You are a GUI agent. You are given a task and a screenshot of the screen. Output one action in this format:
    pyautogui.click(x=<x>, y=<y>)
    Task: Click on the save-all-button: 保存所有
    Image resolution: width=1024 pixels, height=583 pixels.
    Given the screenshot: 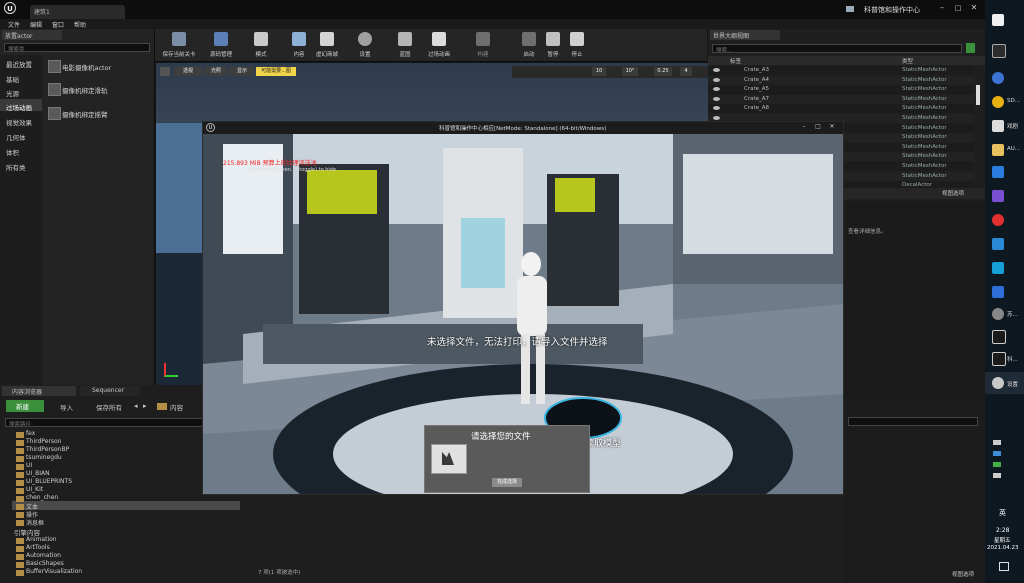 What is the action you would take?
    pyautogui.click(x=104, y=407)
    